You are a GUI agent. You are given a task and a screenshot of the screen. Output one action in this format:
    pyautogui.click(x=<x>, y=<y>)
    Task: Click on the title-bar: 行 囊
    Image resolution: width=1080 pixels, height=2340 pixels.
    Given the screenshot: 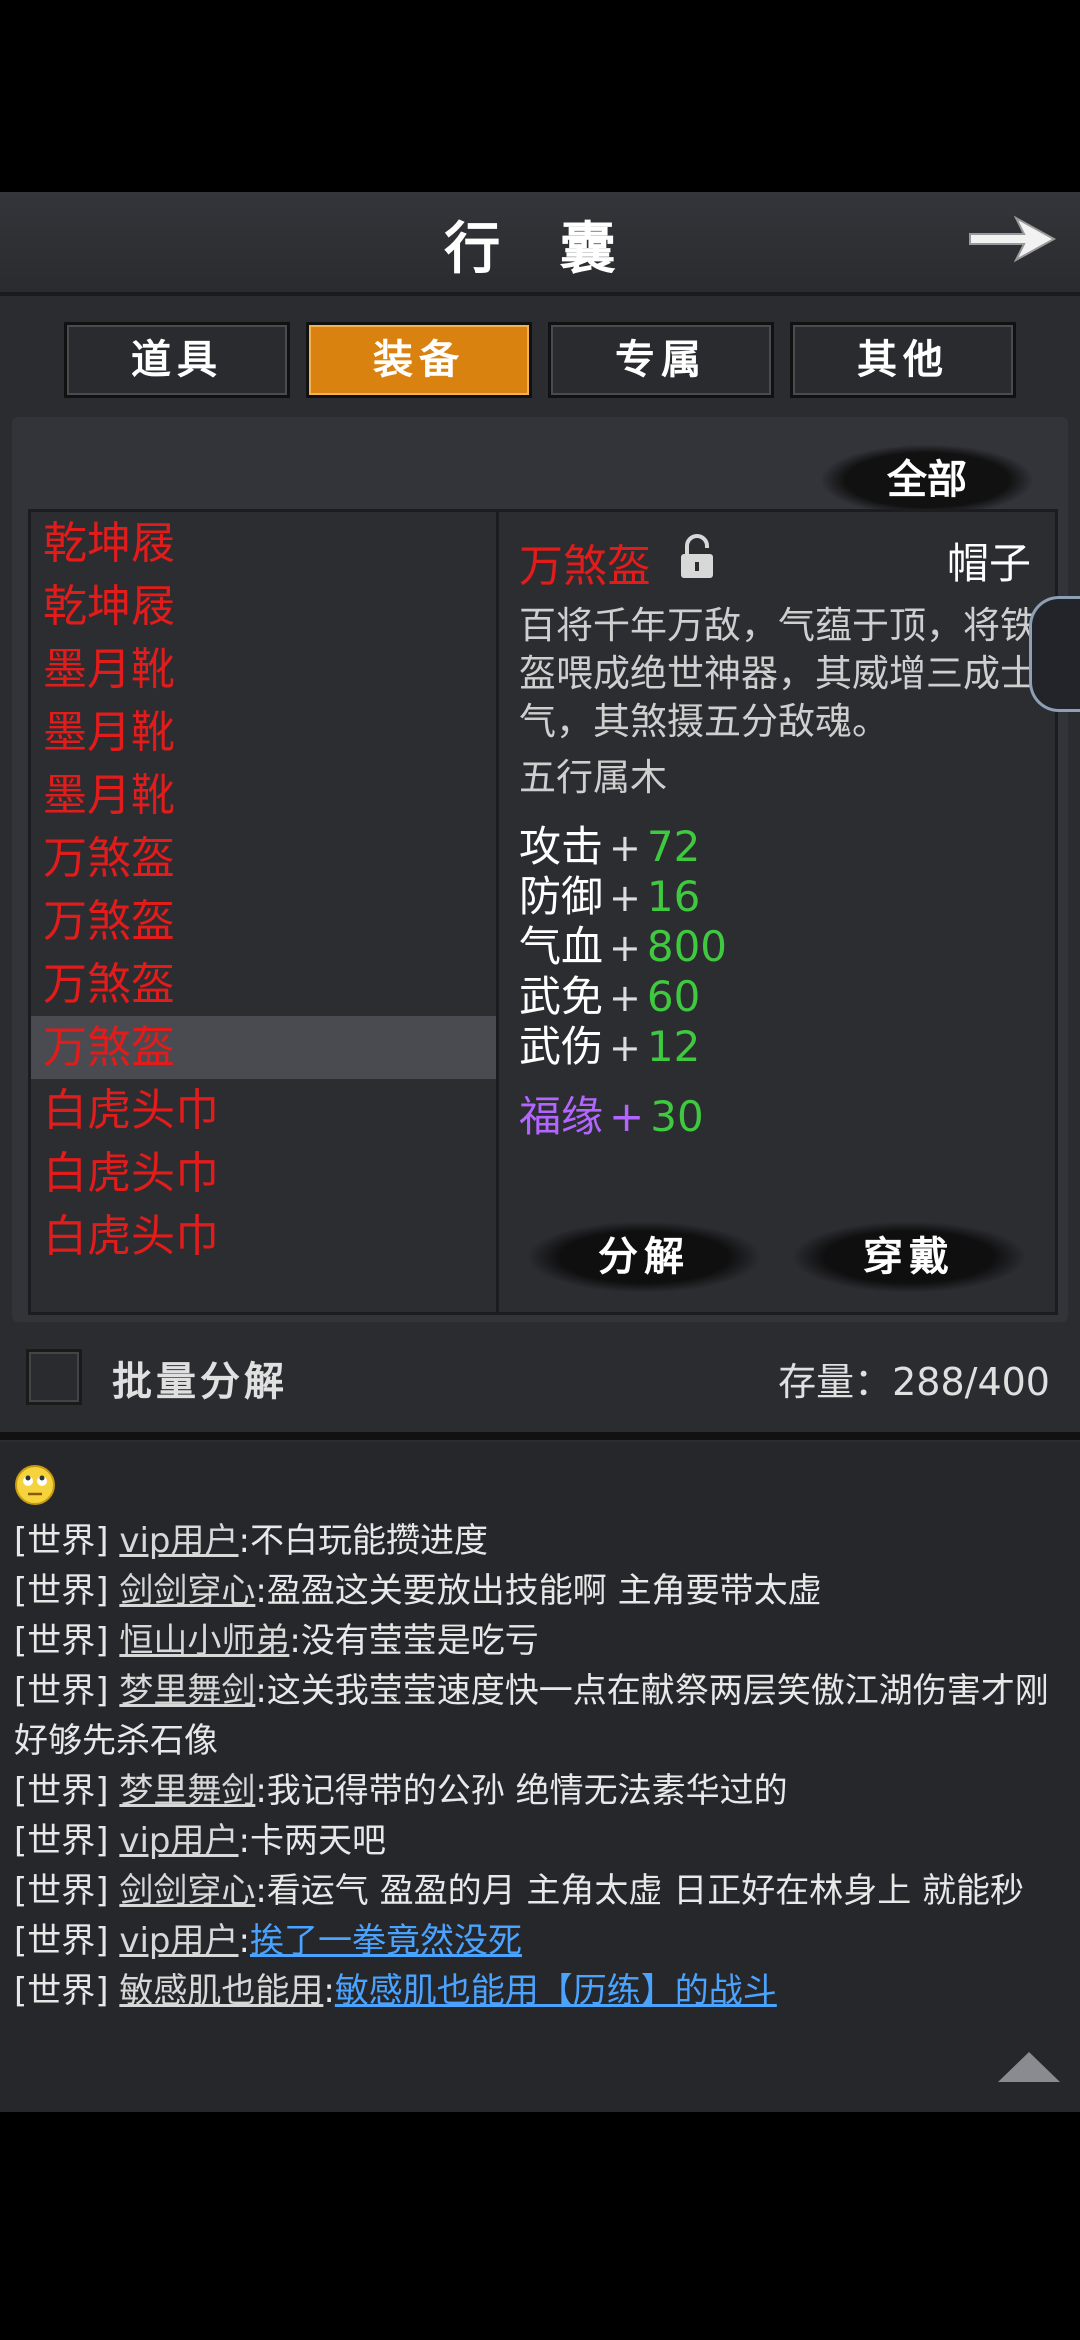 What is the action you would take?
    pyautogui.click(x=540, y=244)
    